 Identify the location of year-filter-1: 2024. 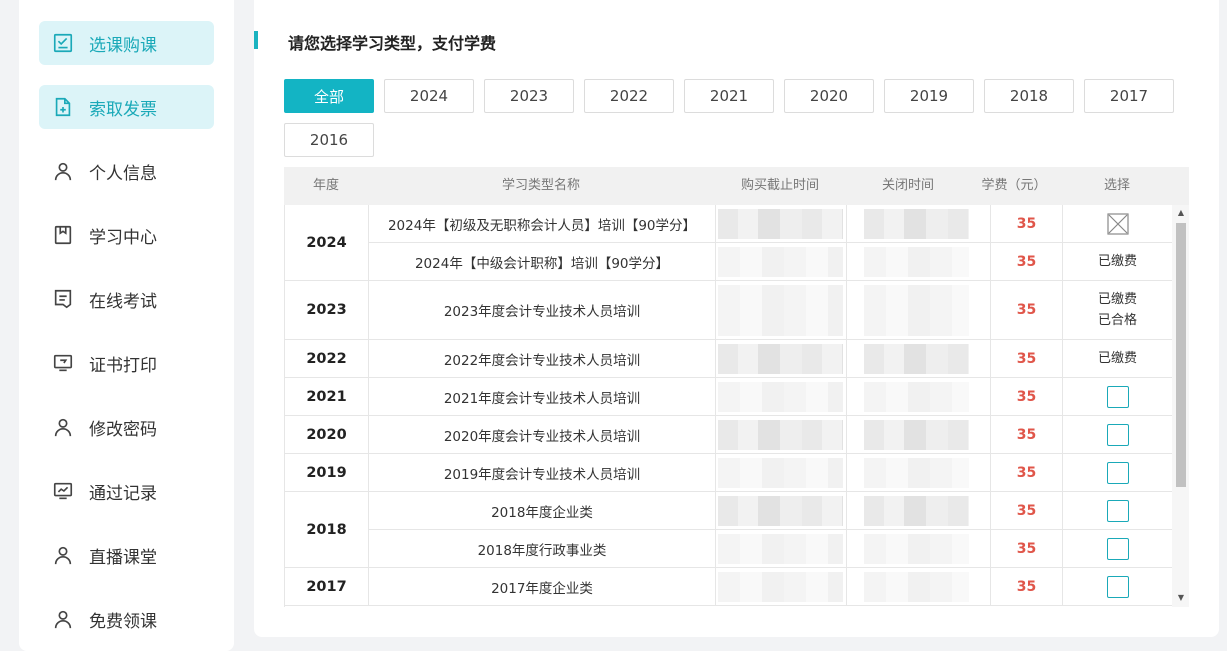
(429, 96).